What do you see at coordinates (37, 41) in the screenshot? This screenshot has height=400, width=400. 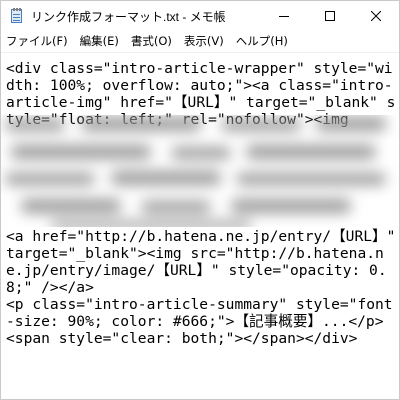 I see `menu-file: ファイル(F)` at bounding box center [37, 41].